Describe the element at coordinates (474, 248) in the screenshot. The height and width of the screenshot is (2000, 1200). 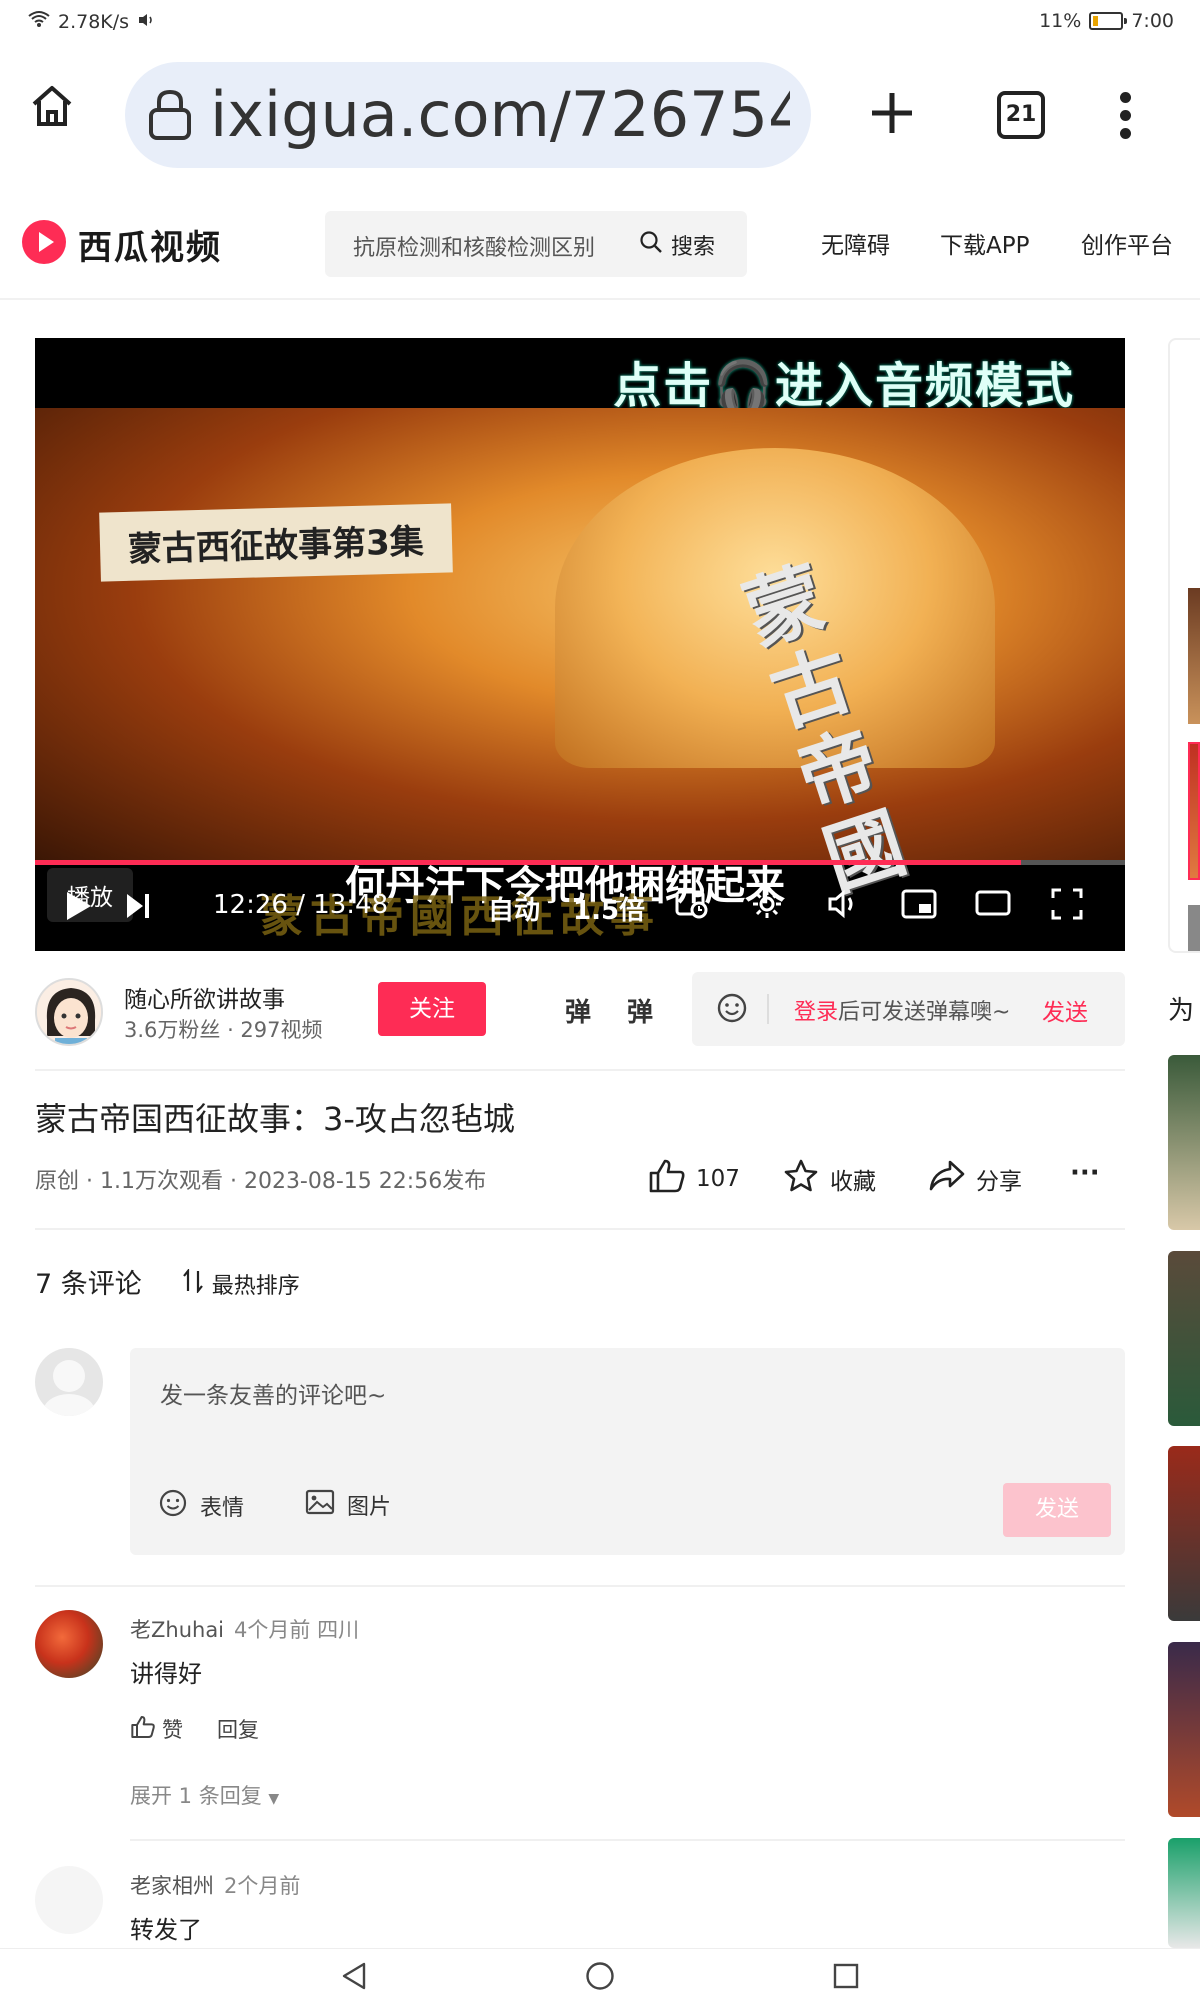
I see `search-placeholder: 抗原检测和核酸检测区别` at that location.